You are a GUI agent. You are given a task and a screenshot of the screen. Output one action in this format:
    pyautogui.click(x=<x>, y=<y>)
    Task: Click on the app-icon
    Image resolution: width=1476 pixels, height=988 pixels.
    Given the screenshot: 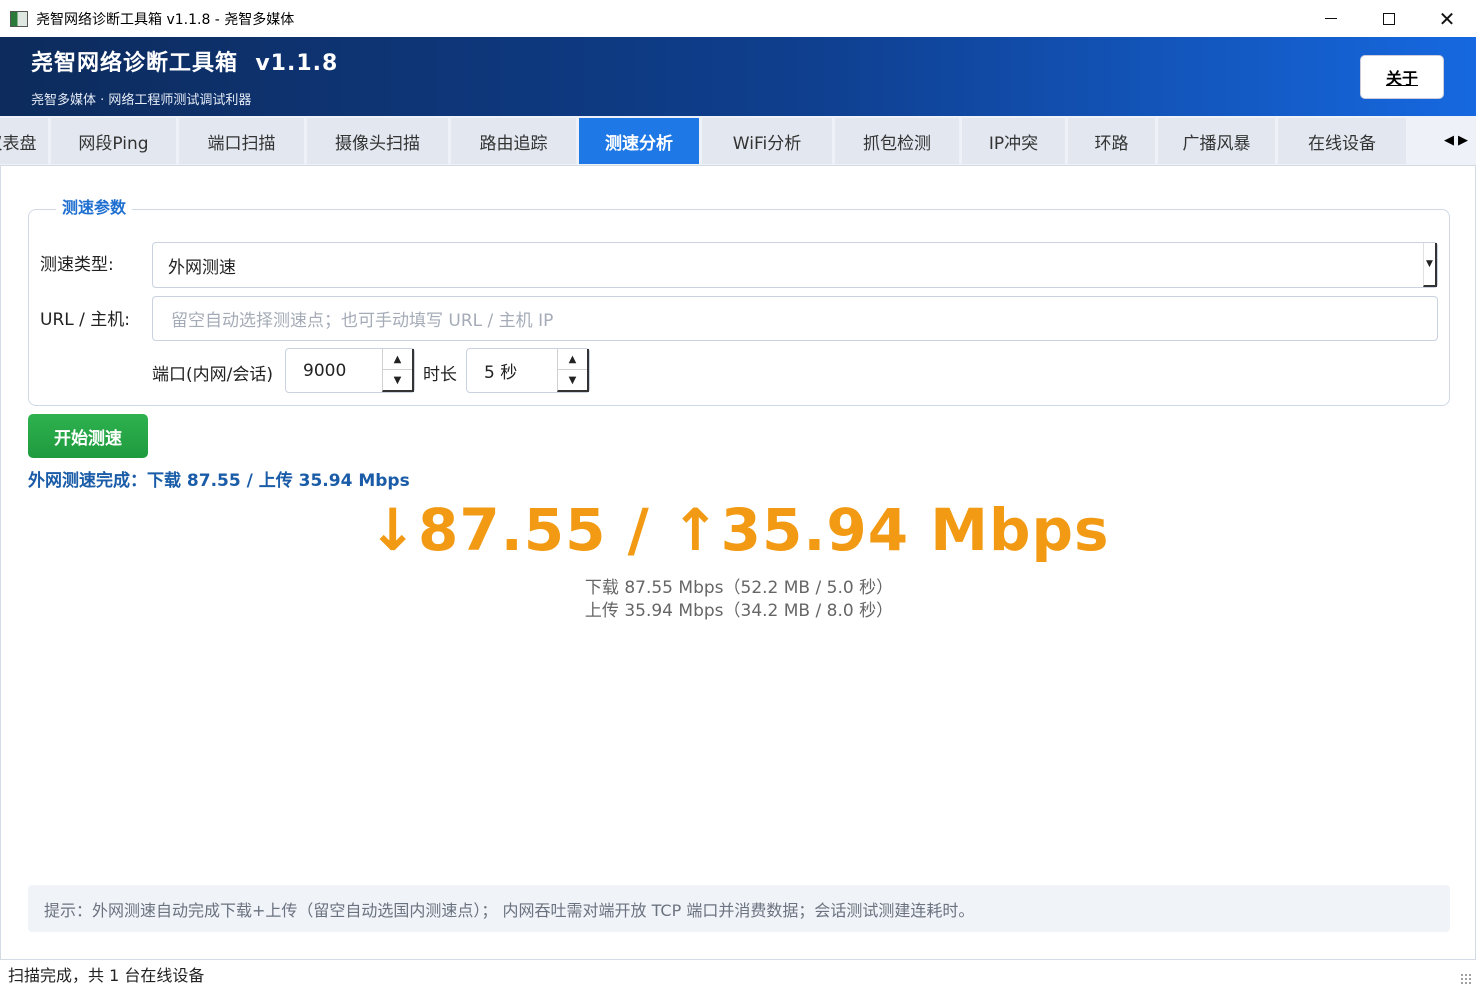 What is the action you would take?
    pyautogui.click(x=19, y=18)
    